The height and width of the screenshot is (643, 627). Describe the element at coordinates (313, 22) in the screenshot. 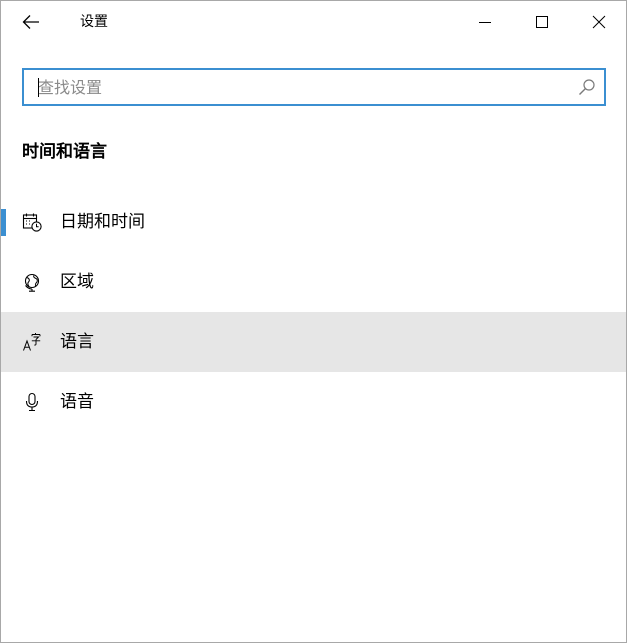

I see `title-bar: 设置` at that location.